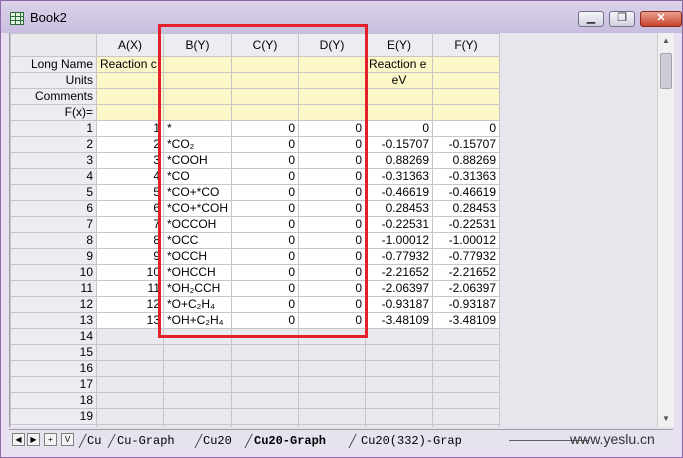 This screenshot has width=683, height=458. I want to click on sheet-tab-cu: Cu, so click(94, 441).